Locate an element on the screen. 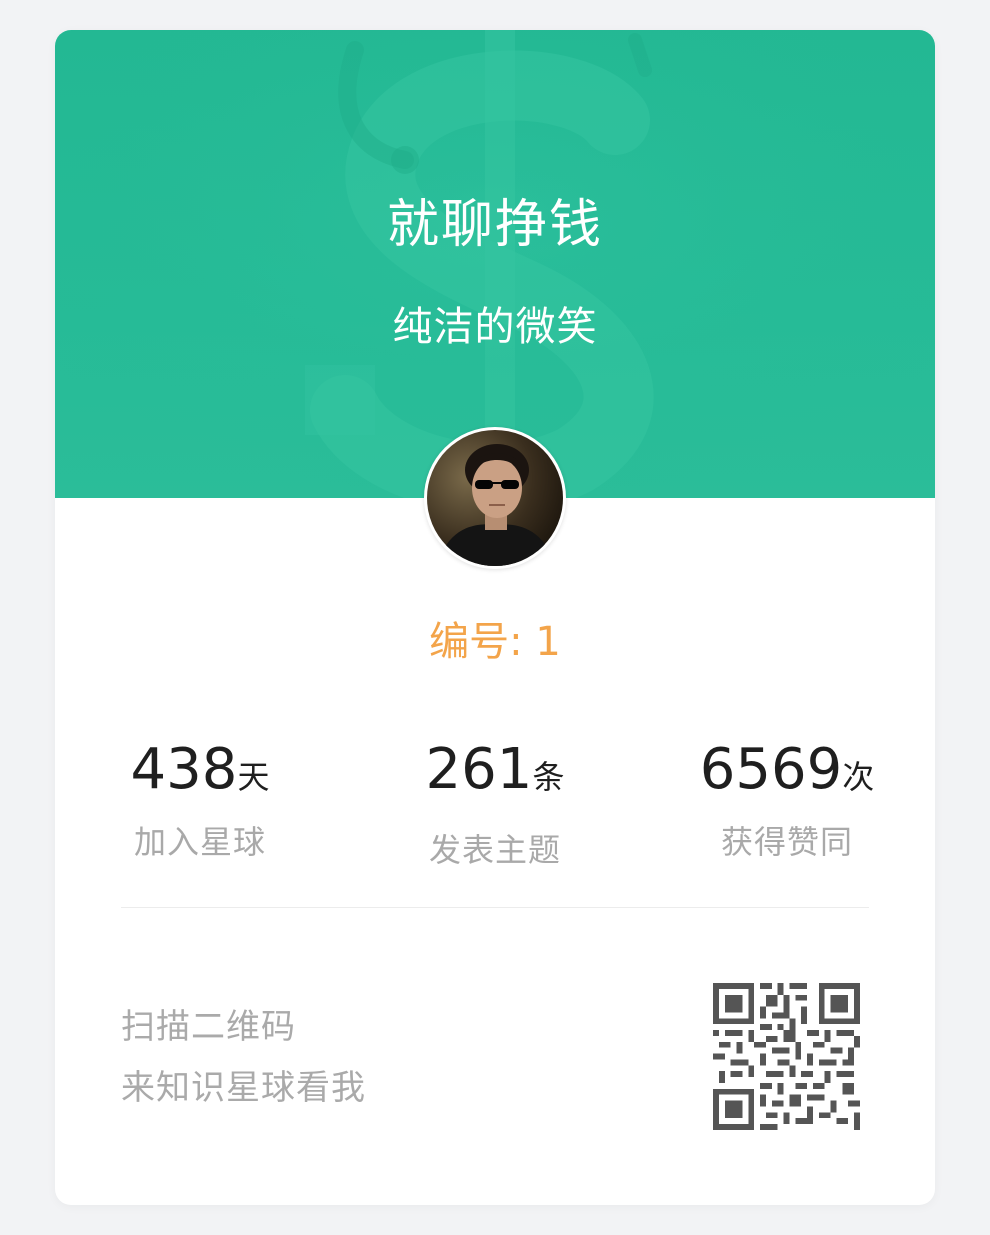 This screenshot has width=990, height=1235. scan-instruction-line-1: 扫描二维码 is located at coordinates (208, 1027).